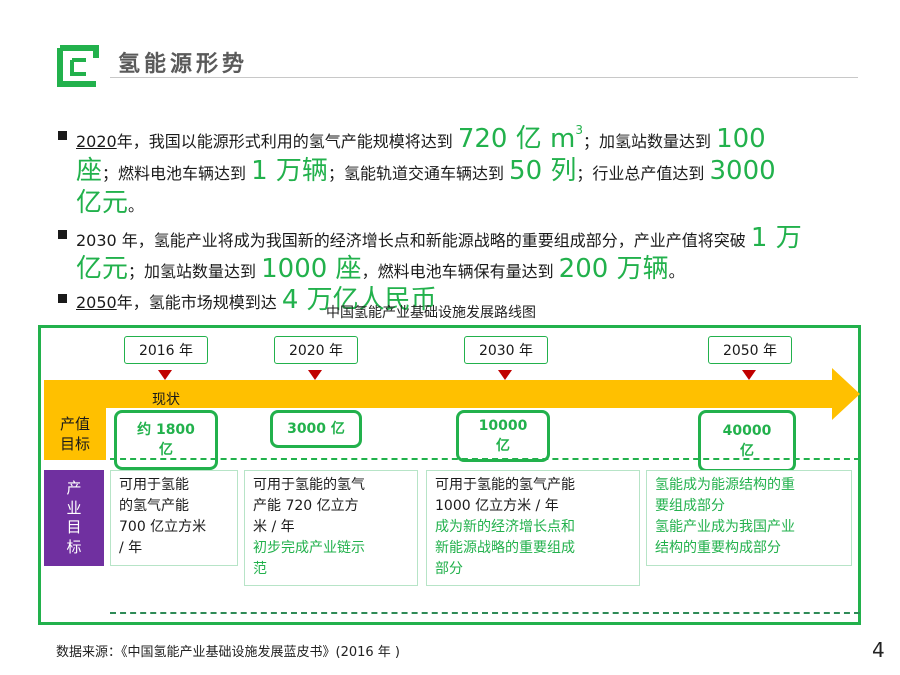 The image size is (900, 675). I want to click on page-title: 氢能源形势, so click(183, 64).